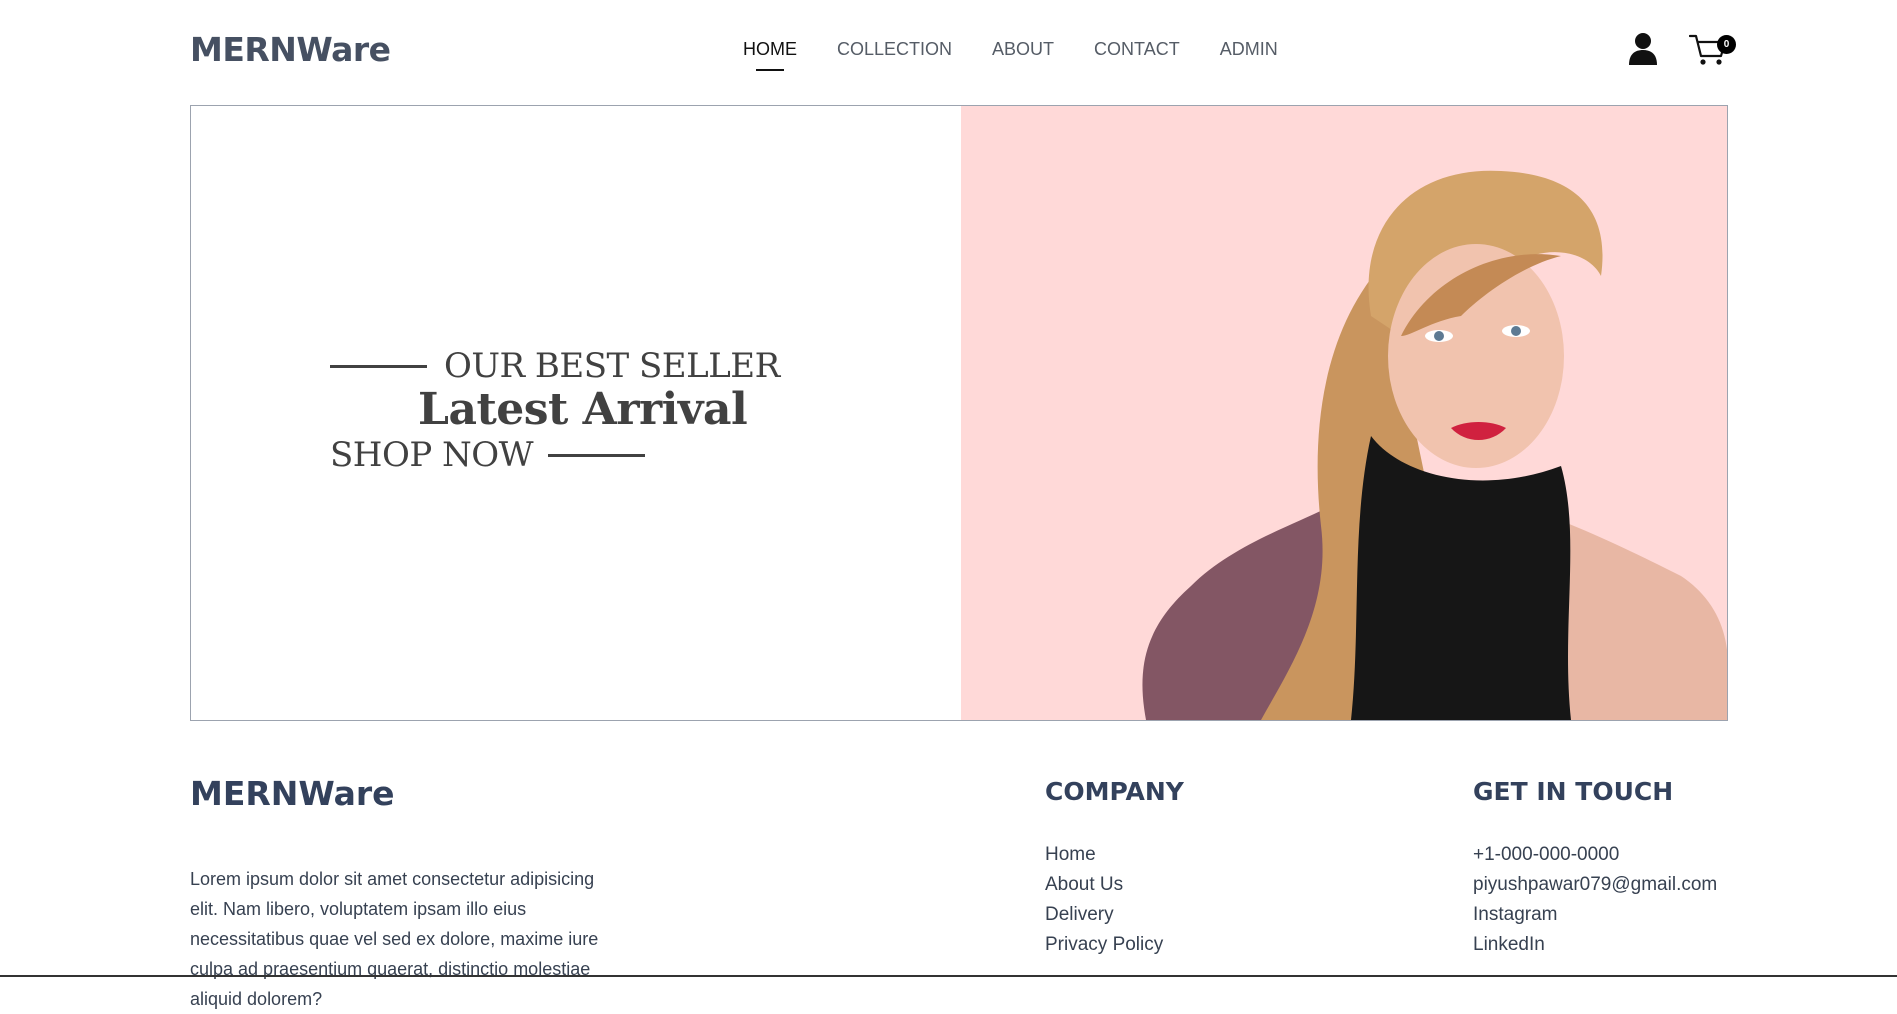 The height and width of the screenshot is (1014, 1897). Describe the element at coordinates (1249, 49) in the screenshot. I see `nav-admin: ADMIN` at that location.